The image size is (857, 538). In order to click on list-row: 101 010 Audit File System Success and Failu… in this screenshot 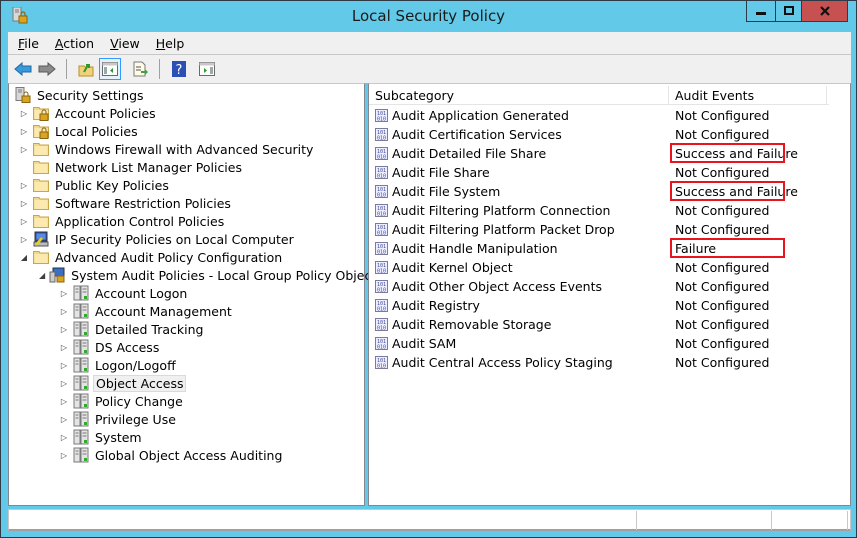, I will do `click(609, 191)`.